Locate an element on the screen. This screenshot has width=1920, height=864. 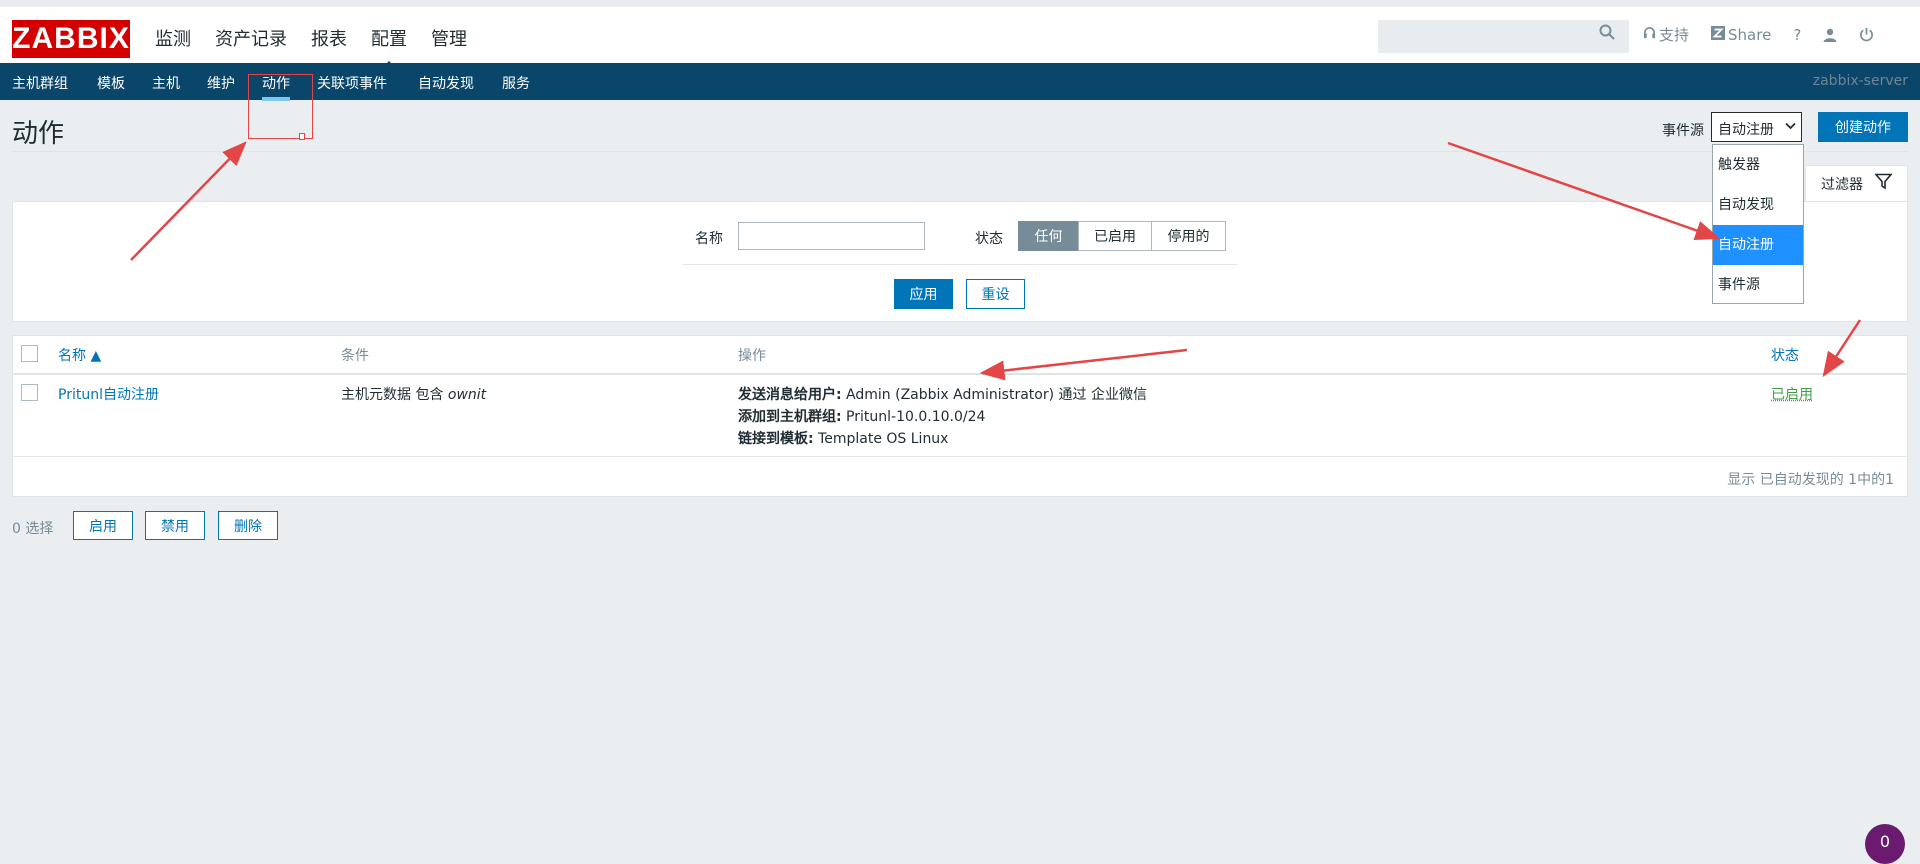
event-source-selected: 自动注册 is located at coordinates (1746, 130).